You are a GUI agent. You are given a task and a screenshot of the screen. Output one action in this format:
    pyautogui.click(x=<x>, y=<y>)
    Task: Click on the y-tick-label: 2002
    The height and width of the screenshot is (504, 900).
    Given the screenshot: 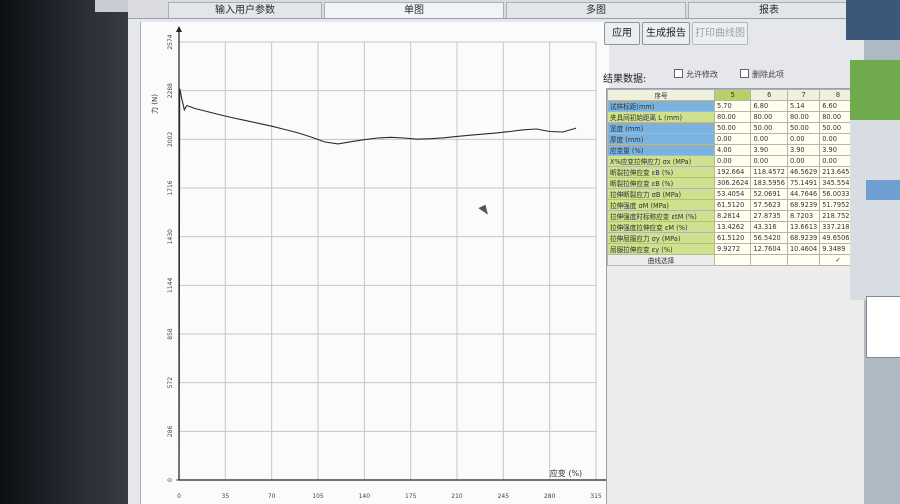 What is the action you would take?
    pyautogui.click(x=170, y=139)
    